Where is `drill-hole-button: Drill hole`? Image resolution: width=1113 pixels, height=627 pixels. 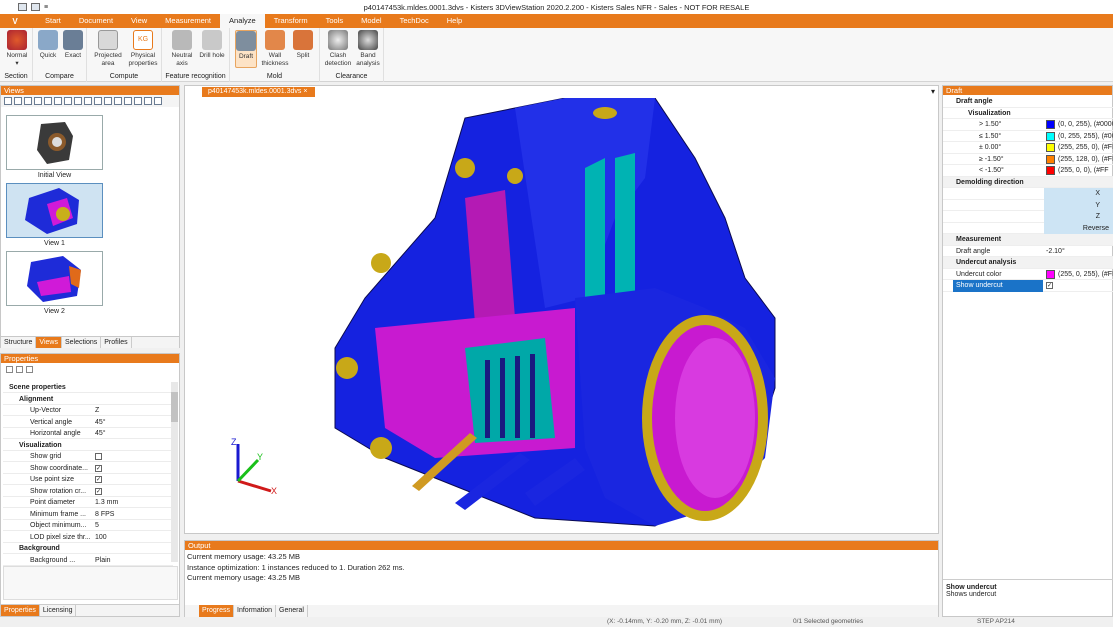 drill-hole-button: Drill hole is located at coordinates (212, 45).